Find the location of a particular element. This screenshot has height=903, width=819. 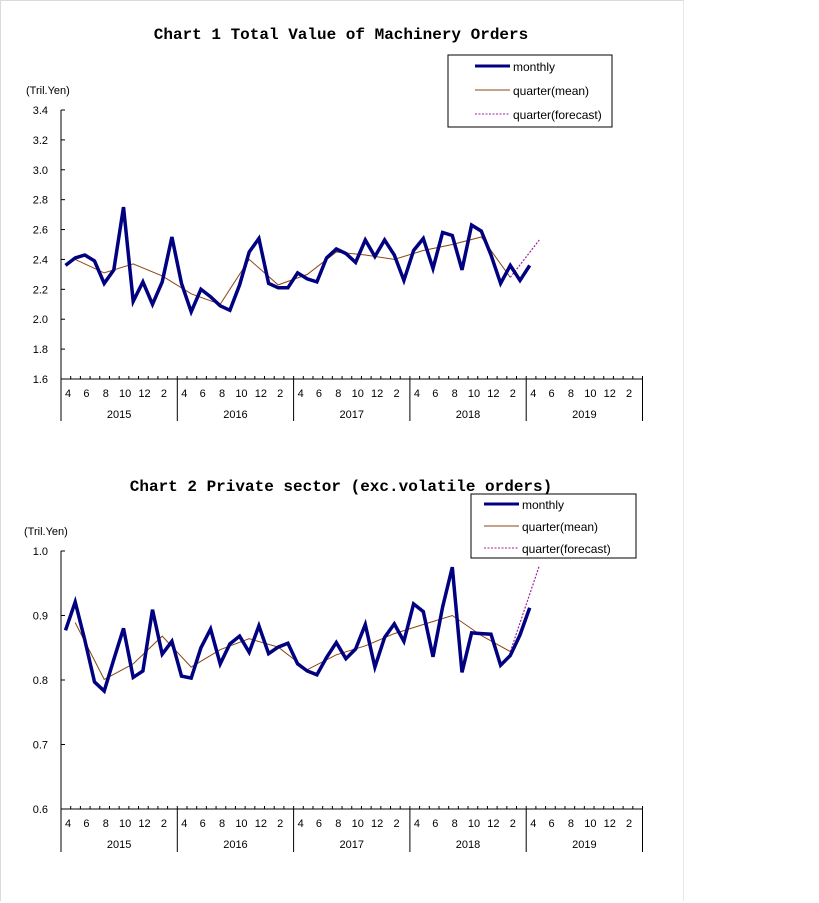

y-tick-label: 1.0 is located at coordinates (40, 552).